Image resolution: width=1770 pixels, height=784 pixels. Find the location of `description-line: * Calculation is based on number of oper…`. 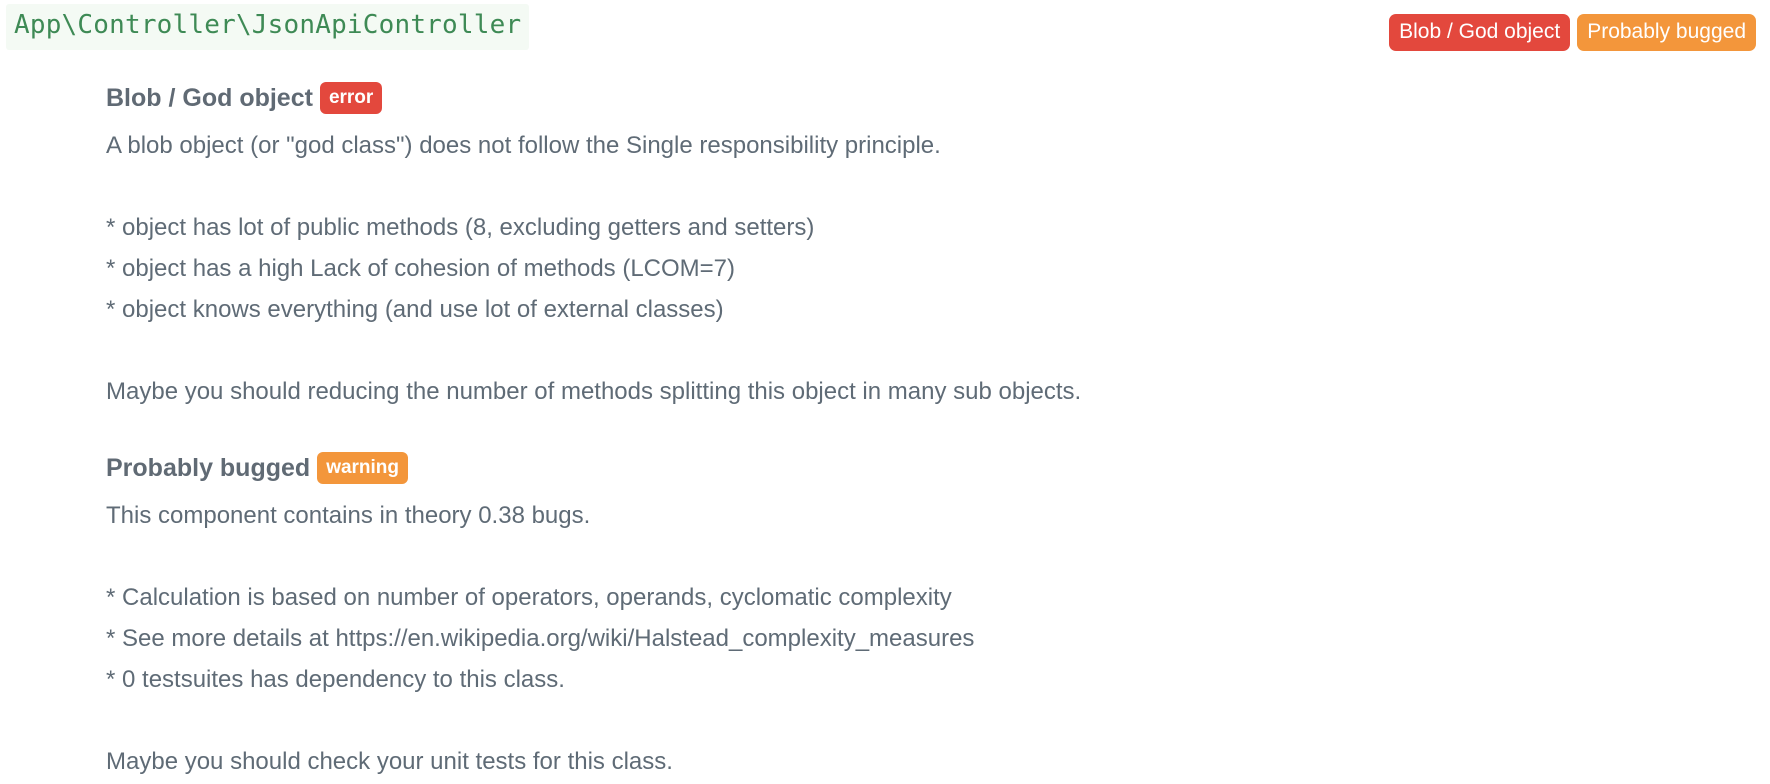

description-line: * Calculation is based on number of oper… is located at coordinates (529, 597).